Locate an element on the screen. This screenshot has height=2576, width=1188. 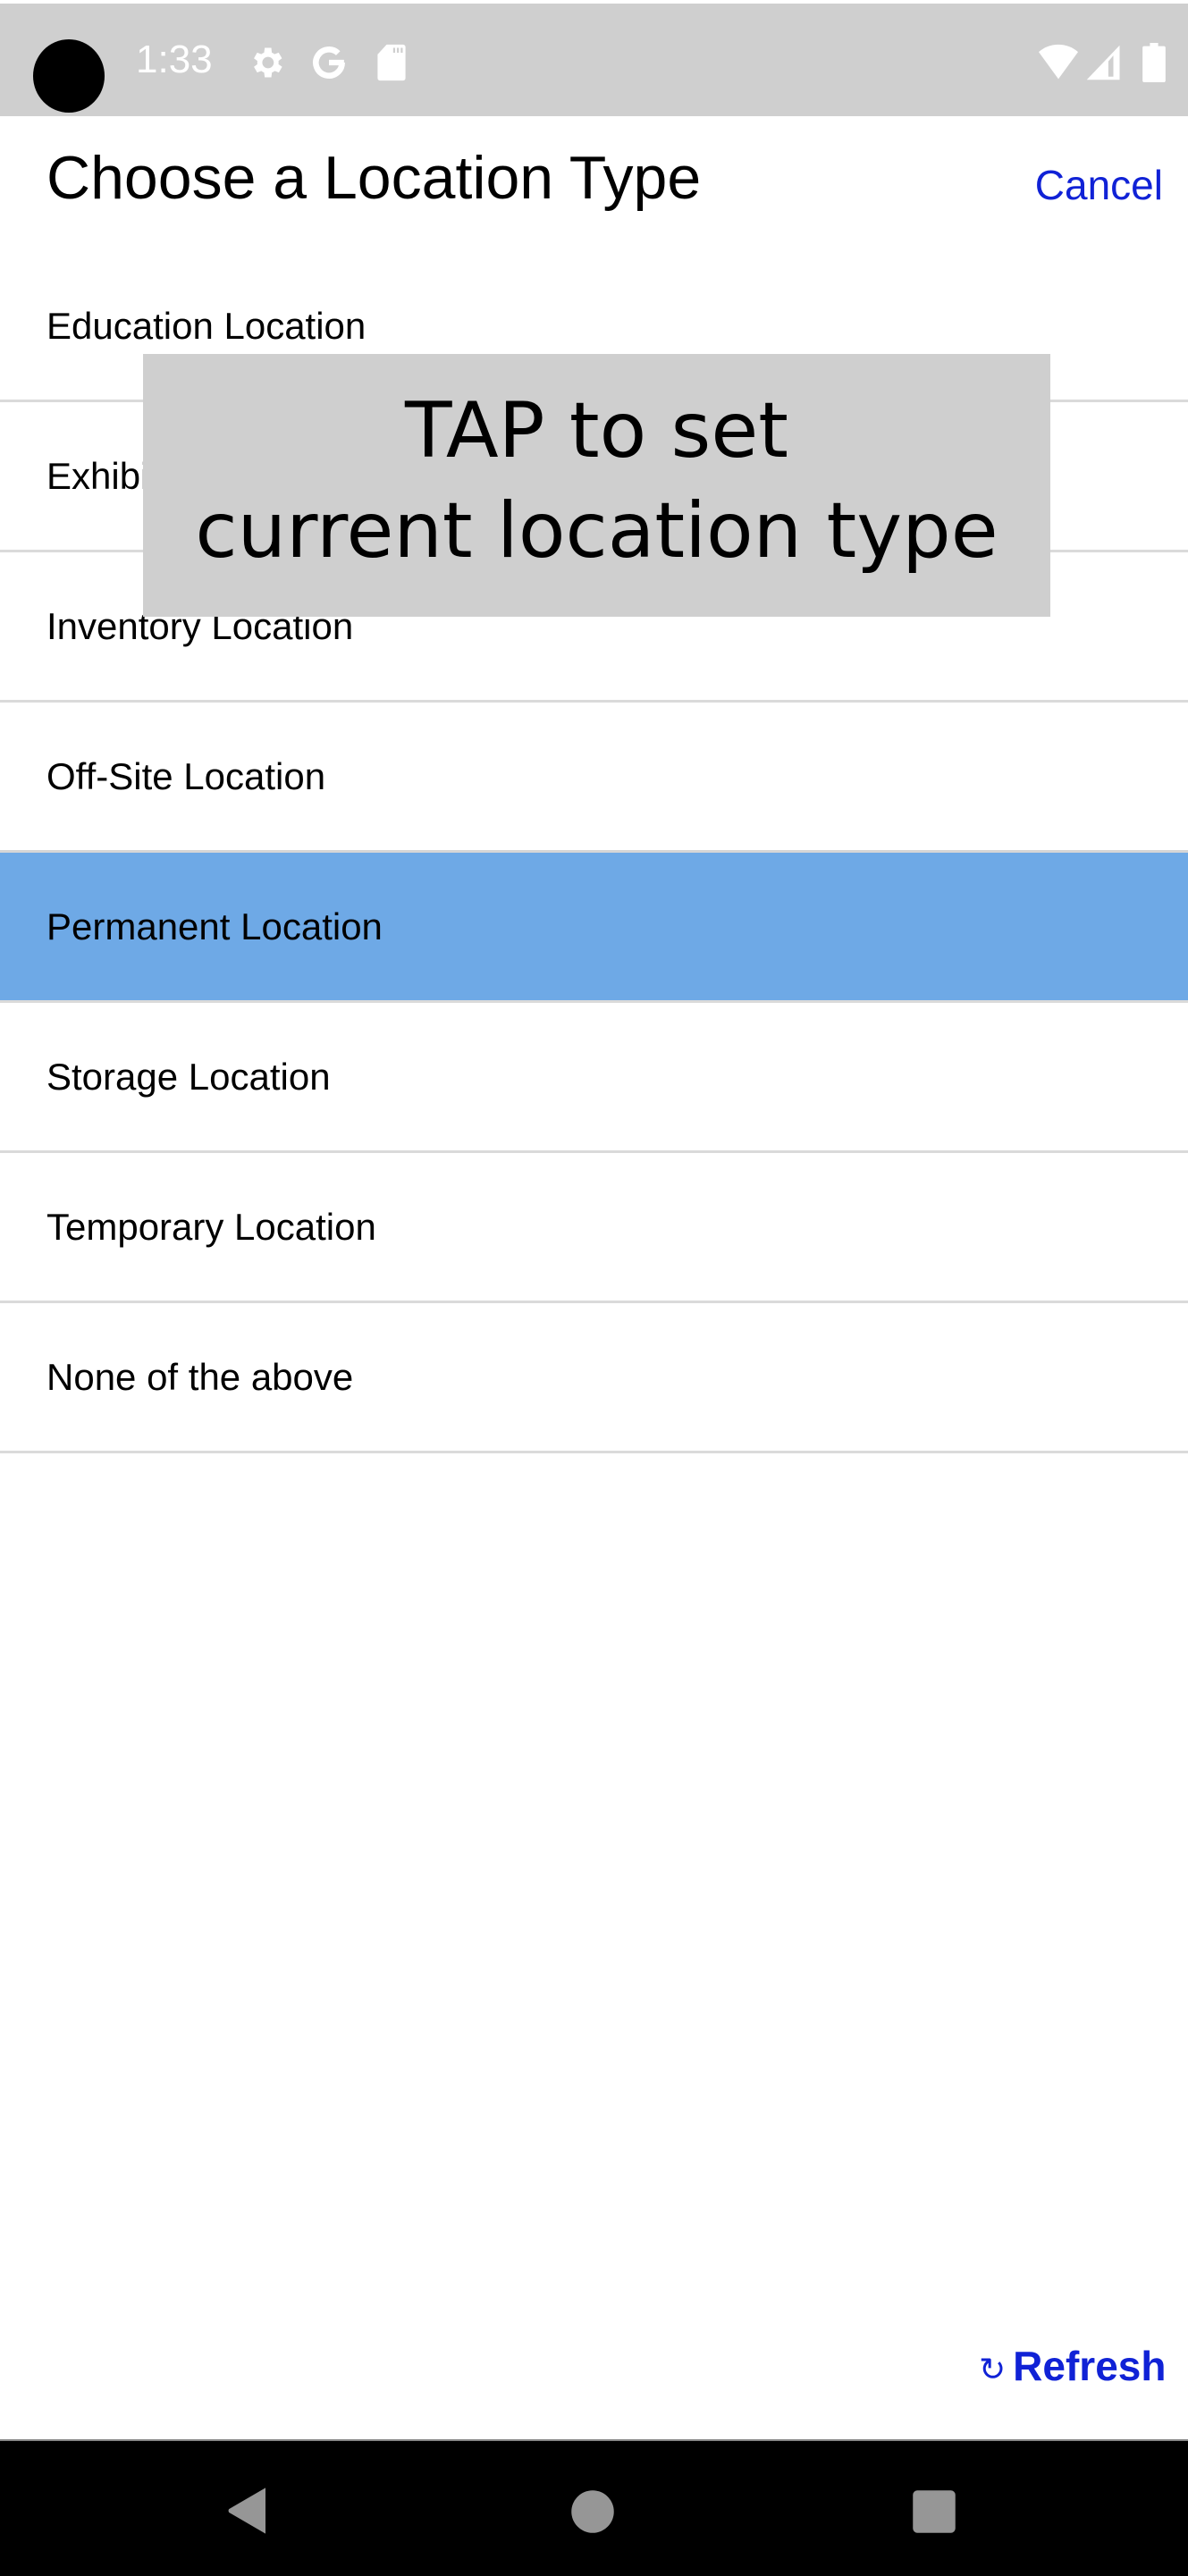
list-item-none-of-the-above: None of the above is located at coordinates (594, 1378).